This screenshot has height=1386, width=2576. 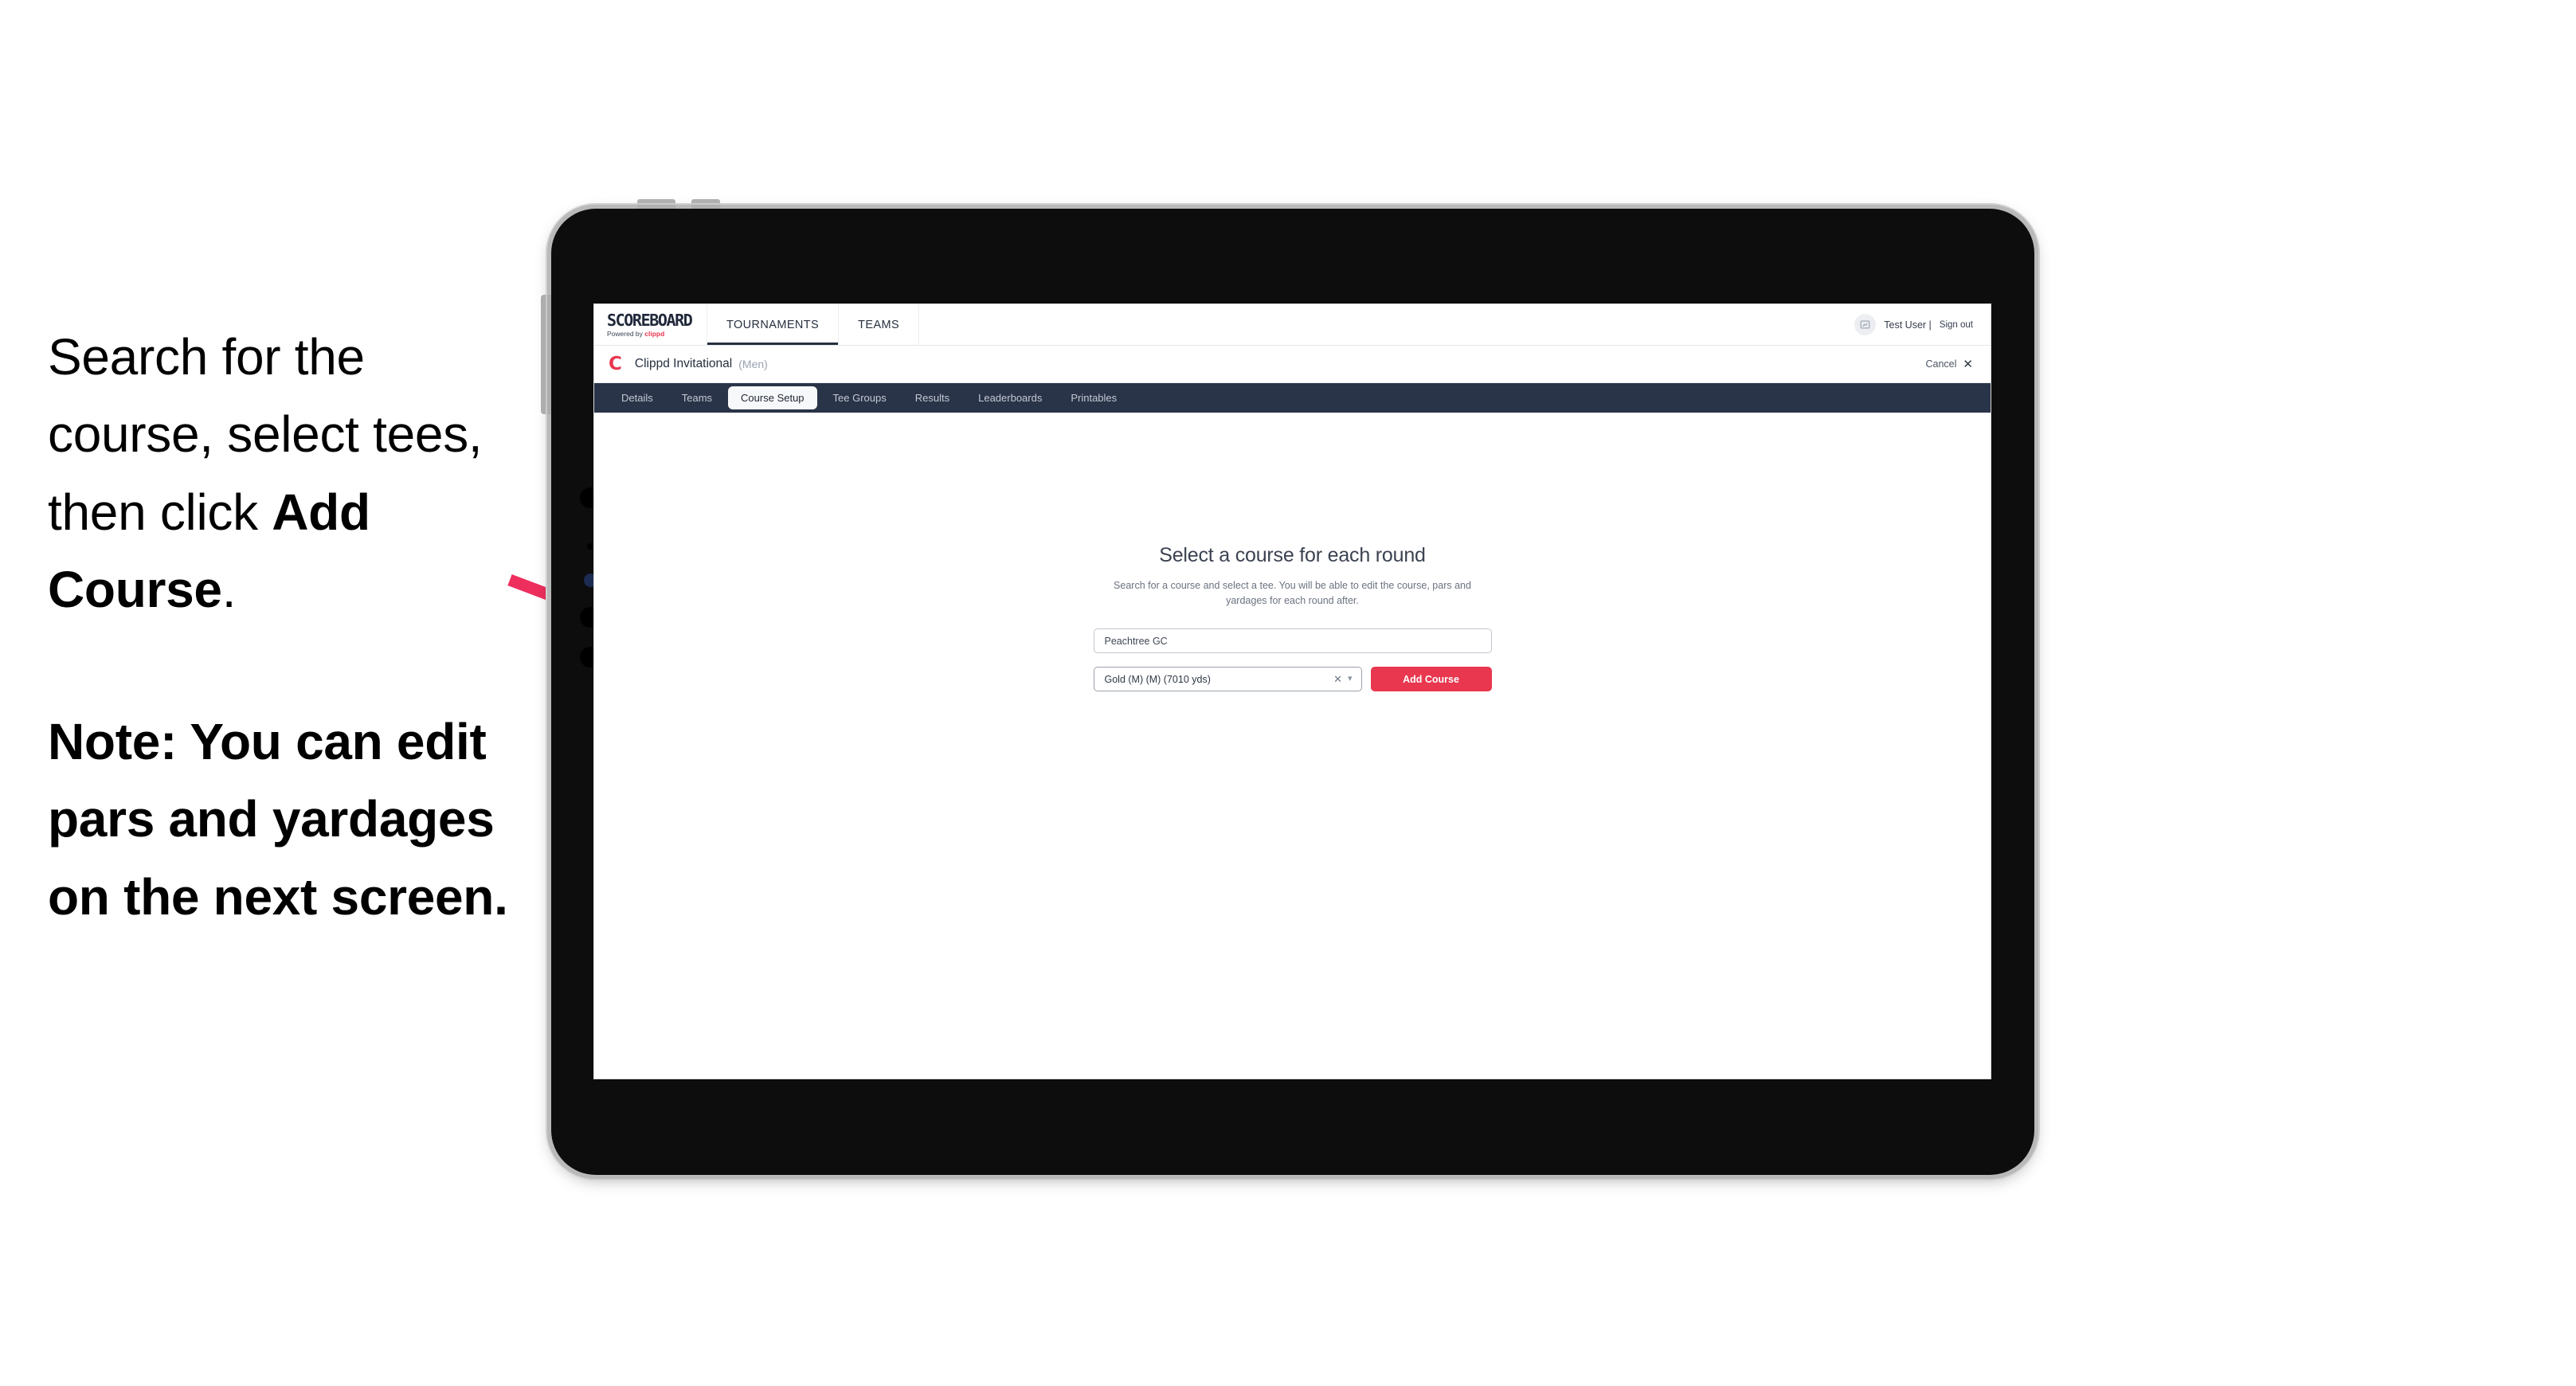 I want to click on clippd-logo-icon: C, so click(x=615, y=363).